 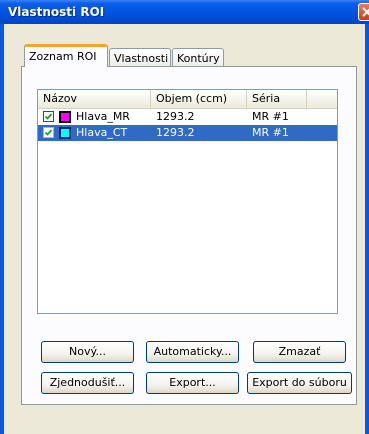 I want to click on window-border-left, so click(x=2, y=229).